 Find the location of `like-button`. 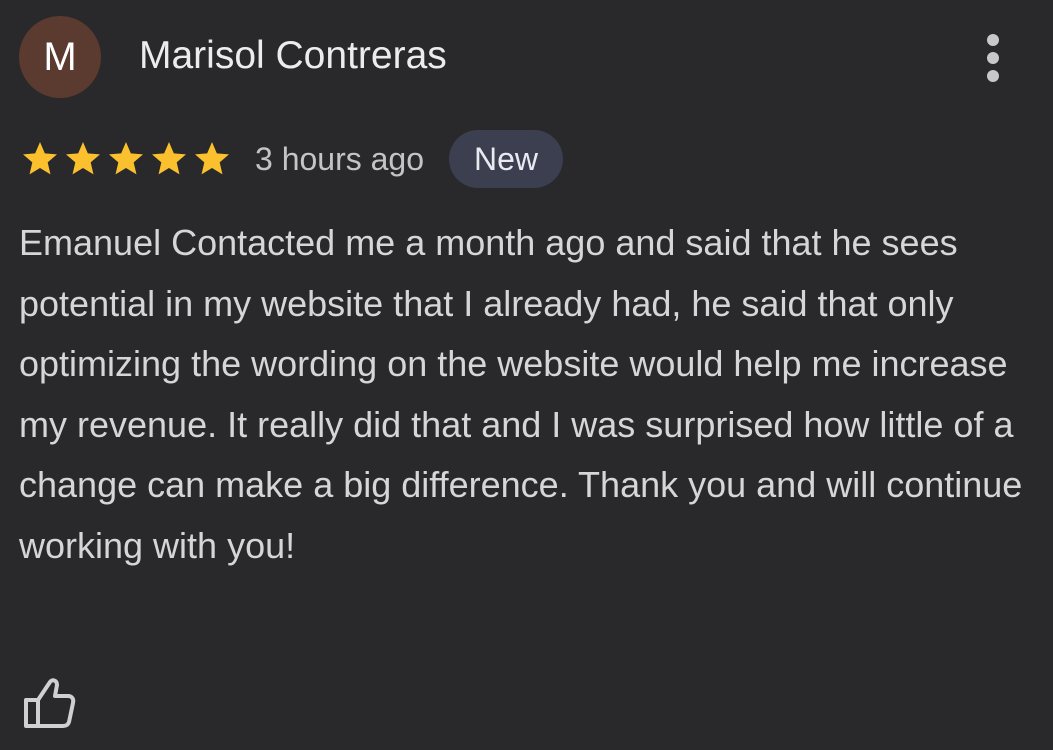

like-button is located at coordinates (49, 703).